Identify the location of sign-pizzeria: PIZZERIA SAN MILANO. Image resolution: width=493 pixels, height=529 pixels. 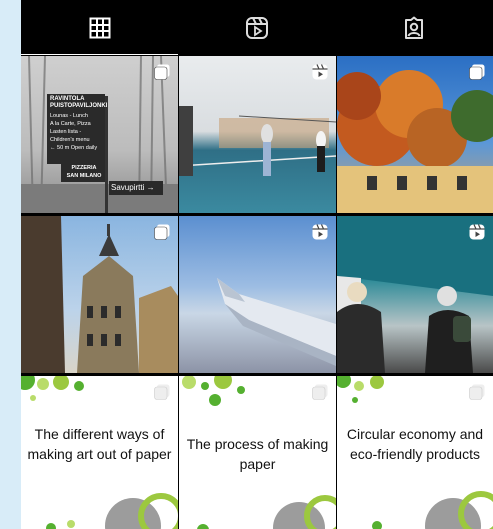
(84, 172).